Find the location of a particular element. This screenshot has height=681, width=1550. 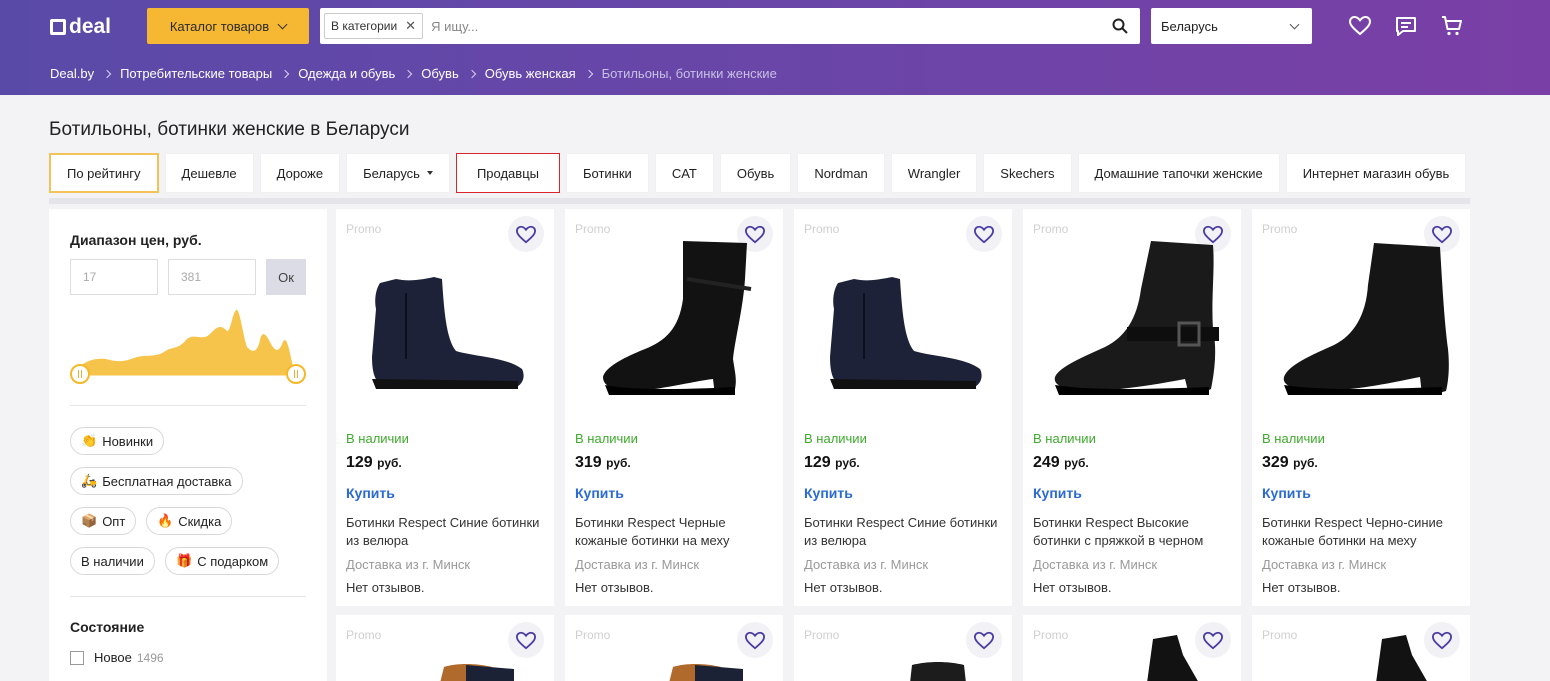

messages-icon is located at coordinates (1406, 26).